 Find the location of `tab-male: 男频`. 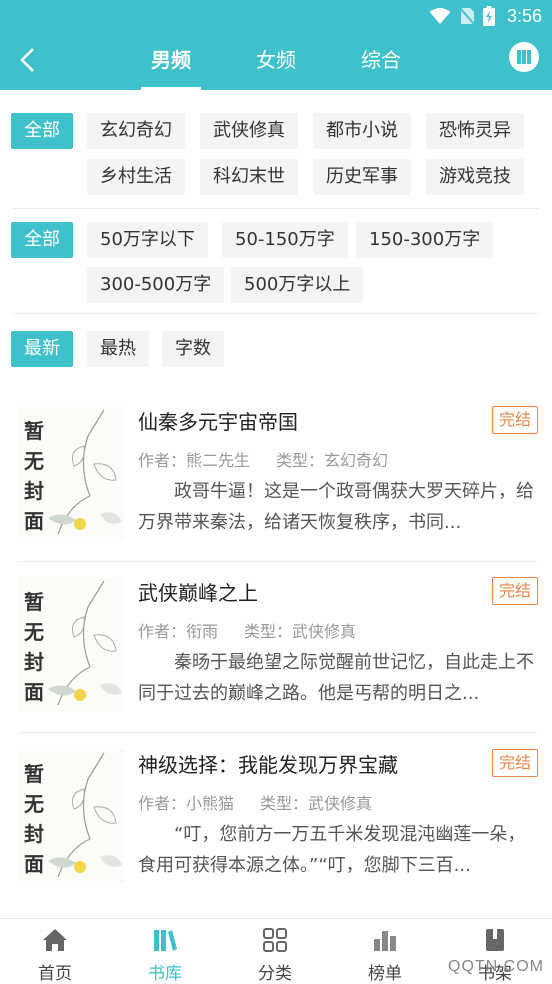

tab-male: 男频 is located at coordinates (171, 67).